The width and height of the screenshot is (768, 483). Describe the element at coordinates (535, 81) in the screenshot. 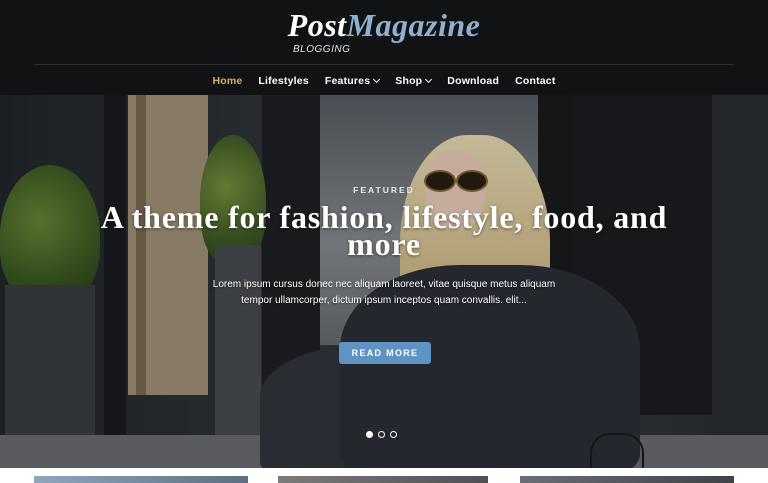

I see `nav-item-contact: Contact` at that location.